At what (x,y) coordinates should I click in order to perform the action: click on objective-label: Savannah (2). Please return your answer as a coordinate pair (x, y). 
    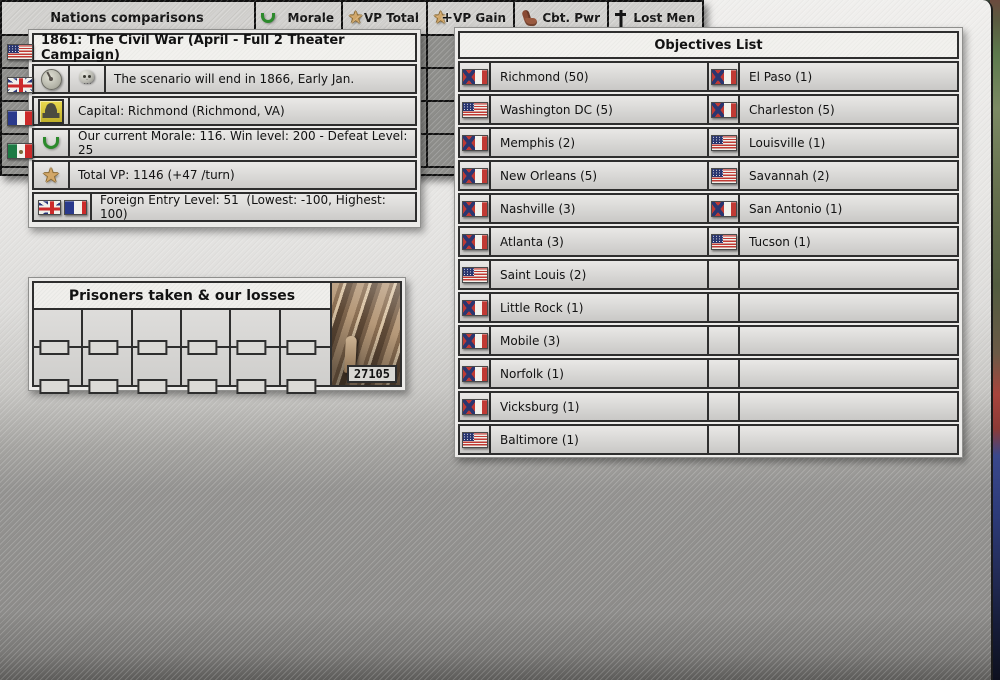
    Looking at the image, I should click on (789, 175).